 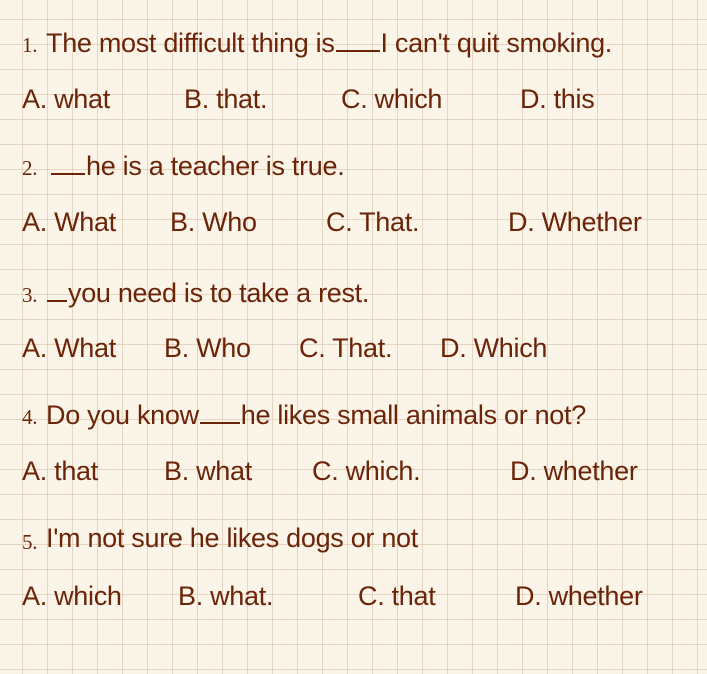 I want to click on question-2: 2. he is a teacher is true., so click(x=353, y=165).